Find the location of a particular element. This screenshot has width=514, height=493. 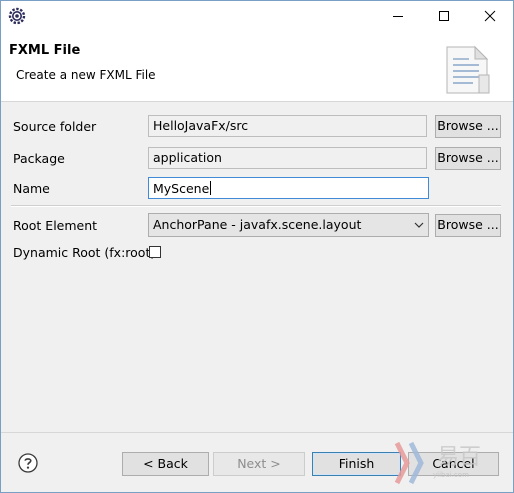

chevron-down-icon is located at coordinates (419, 225).